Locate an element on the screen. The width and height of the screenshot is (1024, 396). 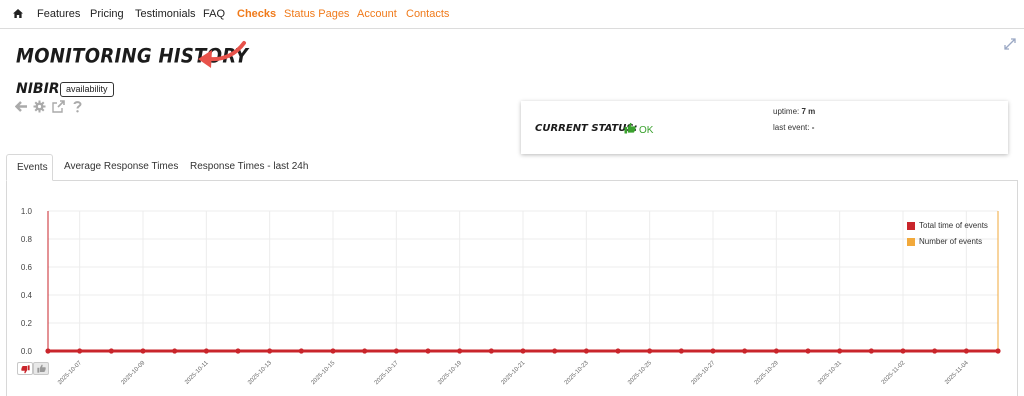
x-tick-label: 2025-10-13 is located at coordinates (260, 373).